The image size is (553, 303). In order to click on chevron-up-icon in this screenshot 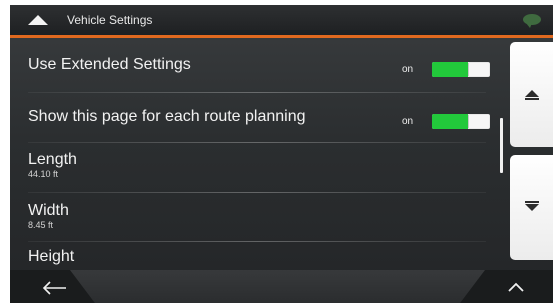, I will do `click(516, 287)`.